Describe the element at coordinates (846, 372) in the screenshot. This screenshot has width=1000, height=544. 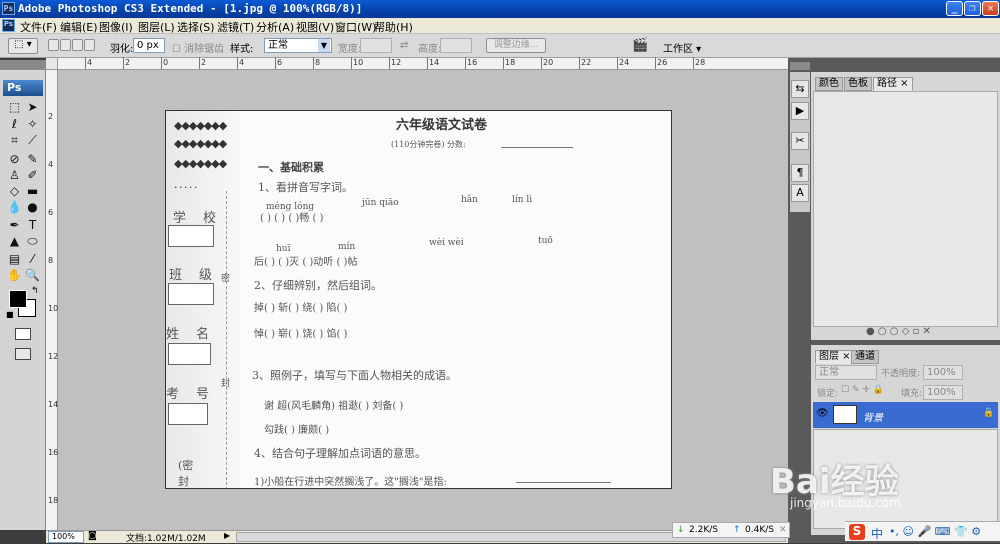
I see `blend-mode-select: 正常` at that location.